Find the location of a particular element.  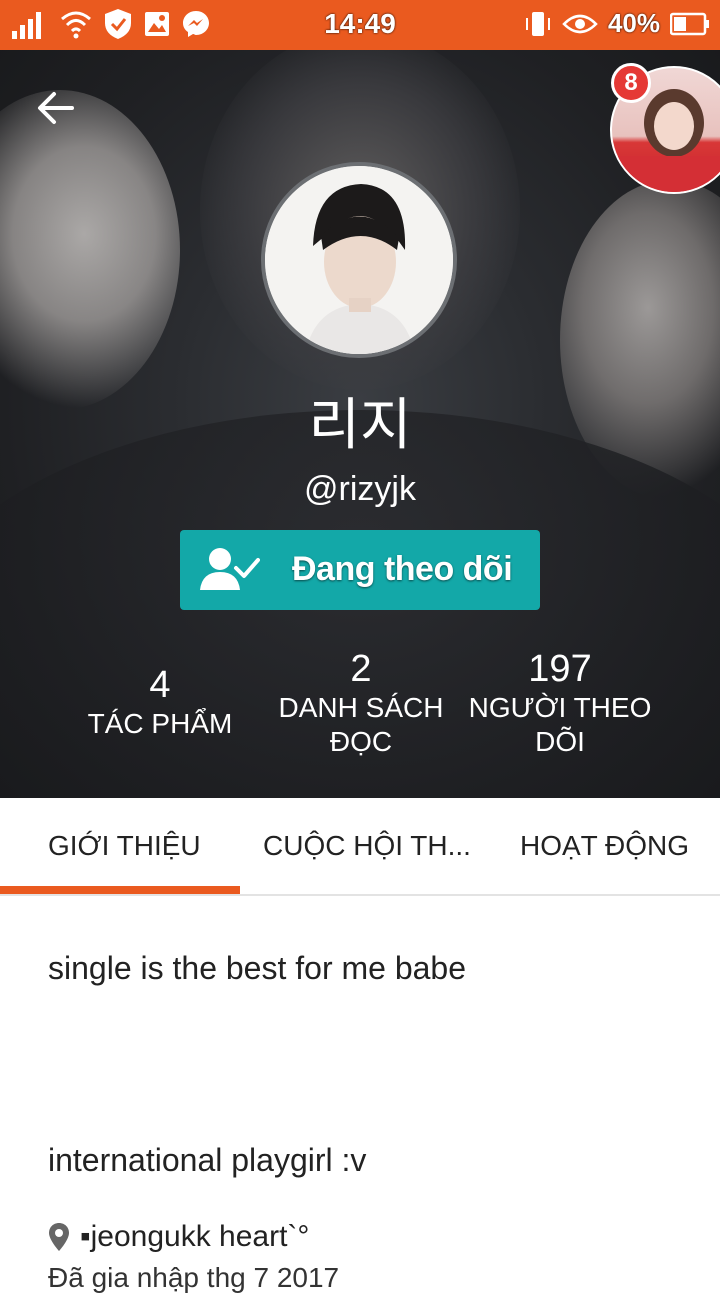

stat-followers: 197 NGƯỜI THEO DÕI is located at coordinates (560, 703).